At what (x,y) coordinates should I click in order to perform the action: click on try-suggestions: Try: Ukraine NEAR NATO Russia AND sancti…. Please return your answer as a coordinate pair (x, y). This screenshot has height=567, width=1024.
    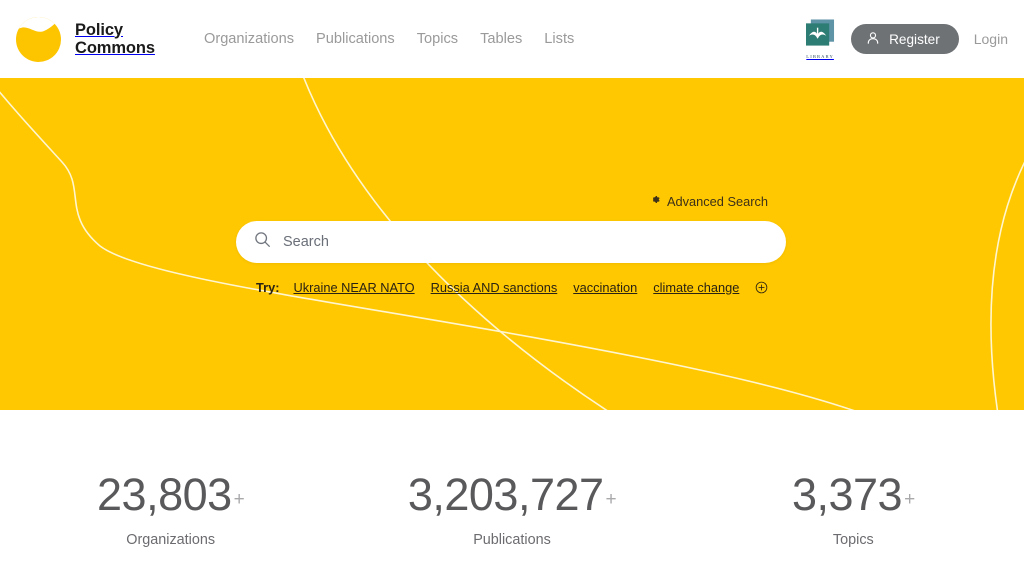
    Looking at the image, I should click on (512, 287).